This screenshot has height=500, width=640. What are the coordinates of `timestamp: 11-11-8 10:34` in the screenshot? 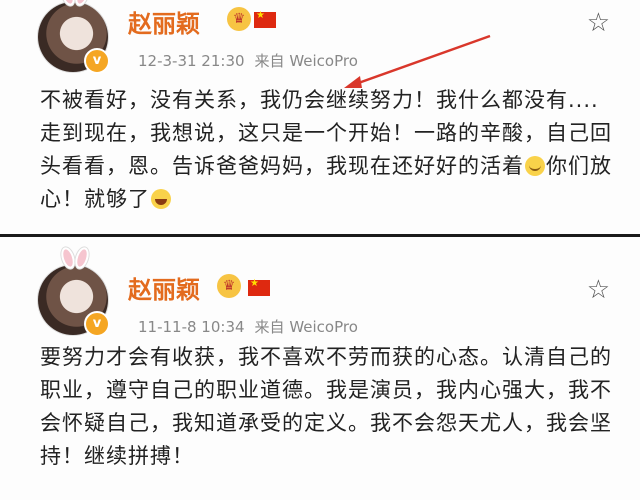 It's located at (191, 327).